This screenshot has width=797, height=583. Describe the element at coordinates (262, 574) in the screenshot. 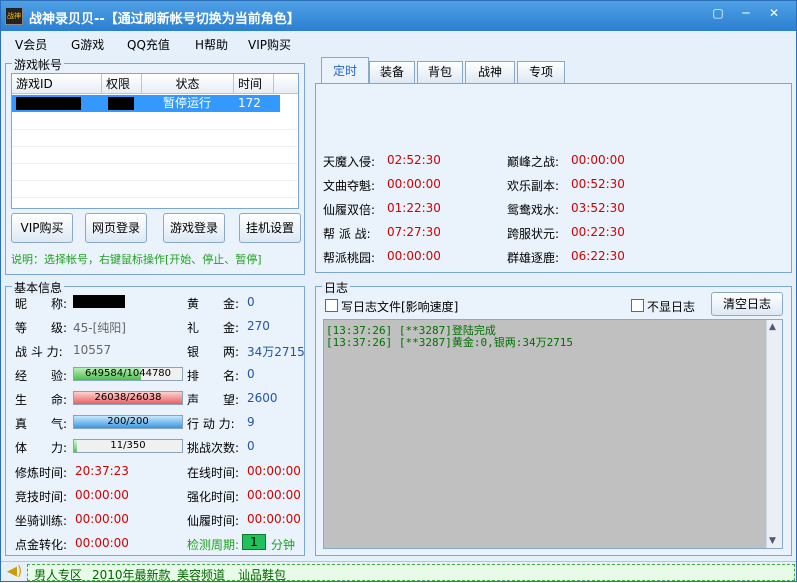

I see `ad-link: 讪品鞋包` at that location.